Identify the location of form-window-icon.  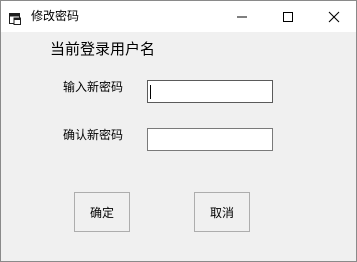
(15, 17).